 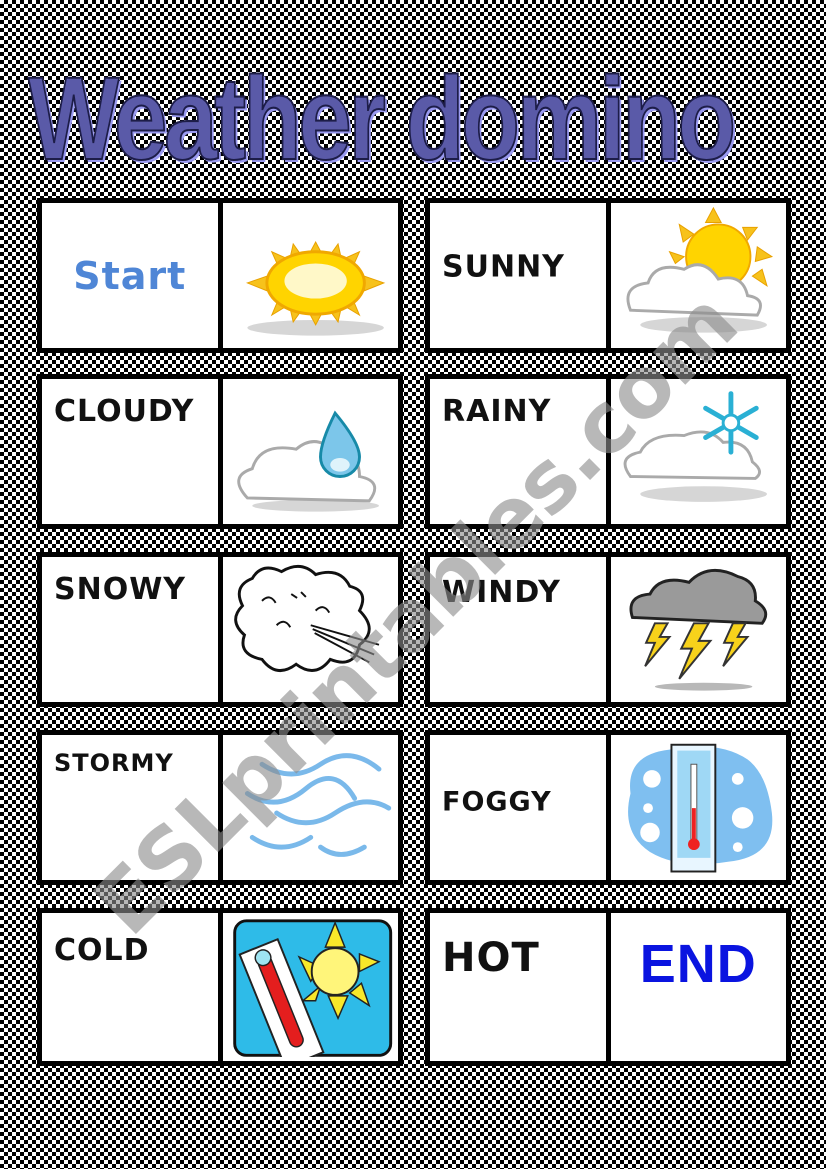 What do you see at coordinates (220, 987) in the screenshot?
I see `domino-card: COLD` at bounding box center [220, 987].